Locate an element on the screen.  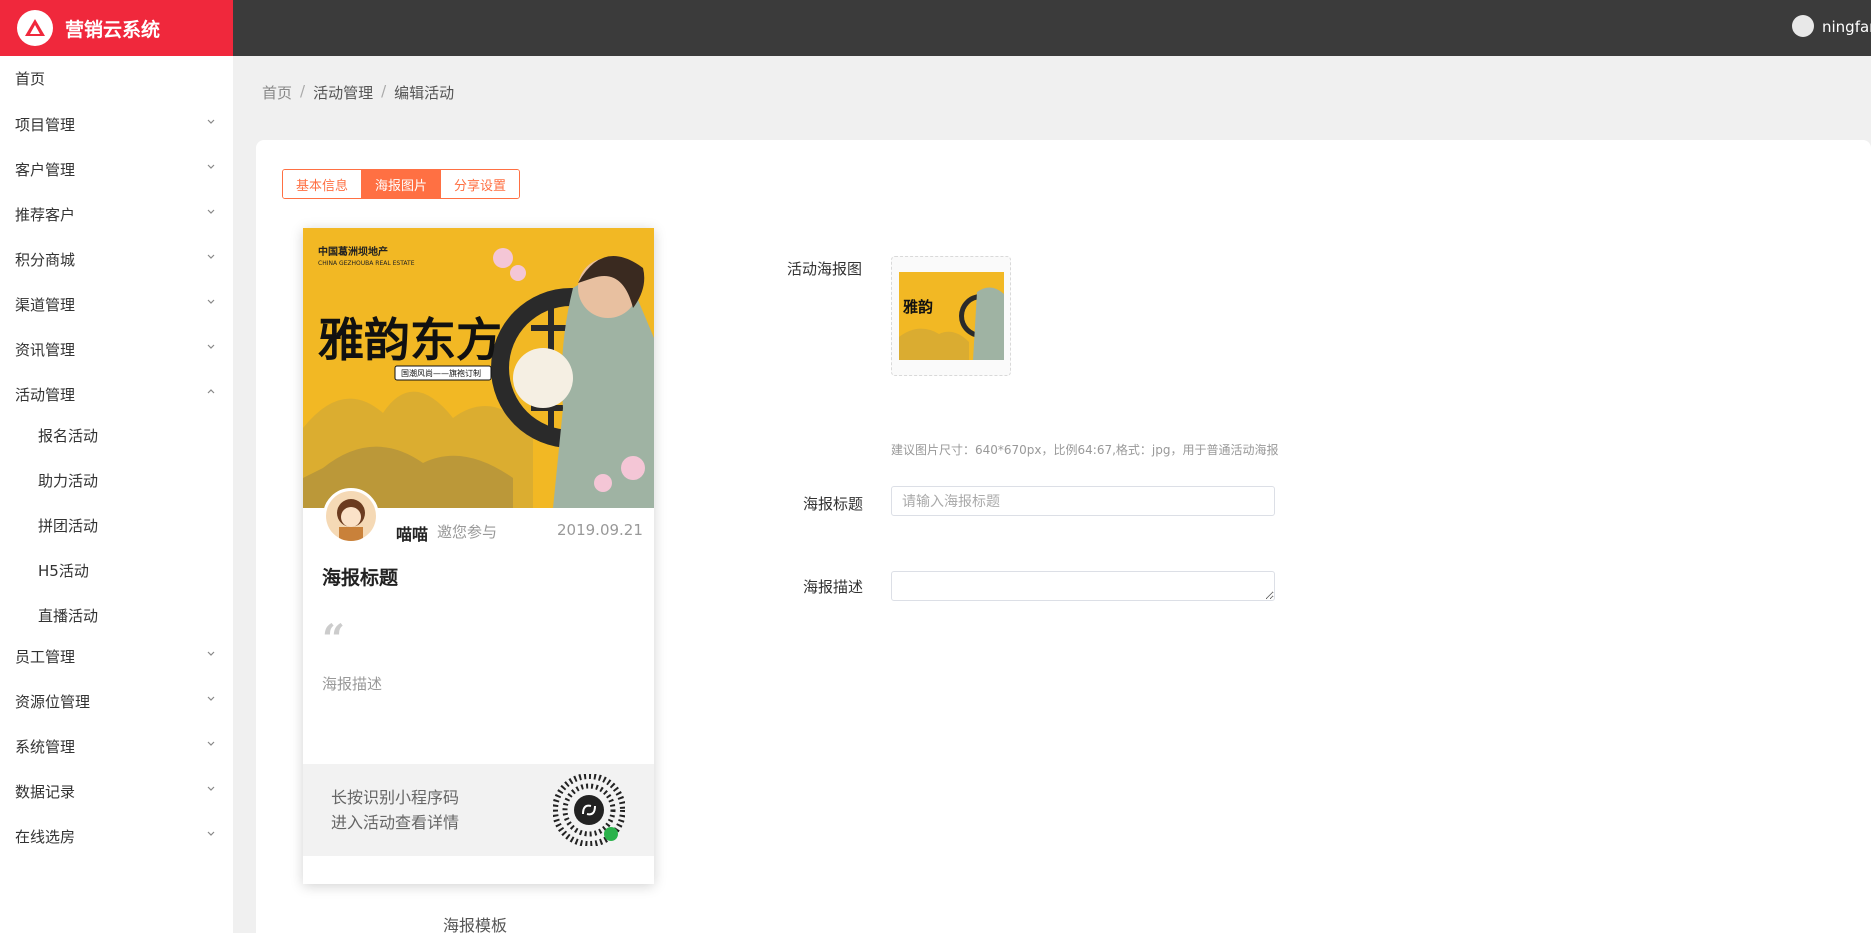
sidebar-item-label: 渠道管理 is located at coordinates (45, 304).